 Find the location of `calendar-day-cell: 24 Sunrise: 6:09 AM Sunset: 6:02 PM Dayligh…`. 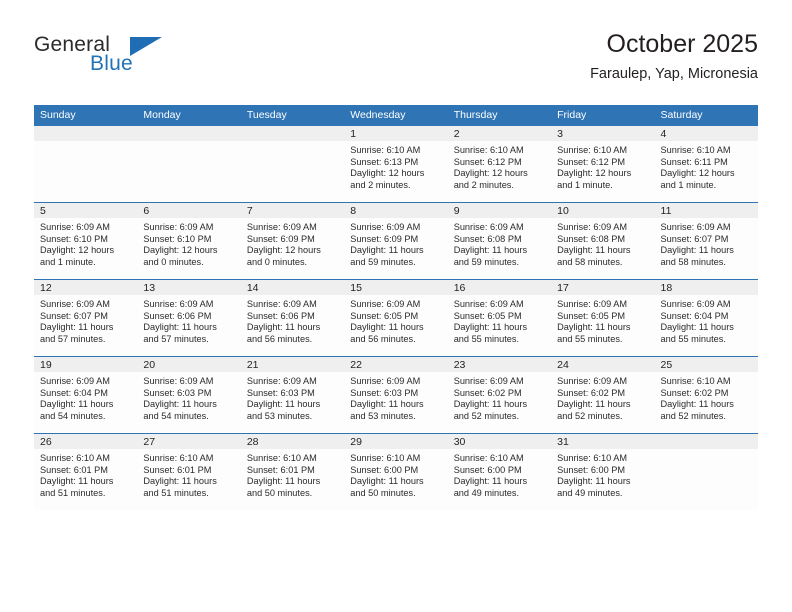

calendar-day-cell: 24 Sunrise: 6:09 AM Sunset: 6:02 PM Dayligh… is located at coordinates (603, 395).